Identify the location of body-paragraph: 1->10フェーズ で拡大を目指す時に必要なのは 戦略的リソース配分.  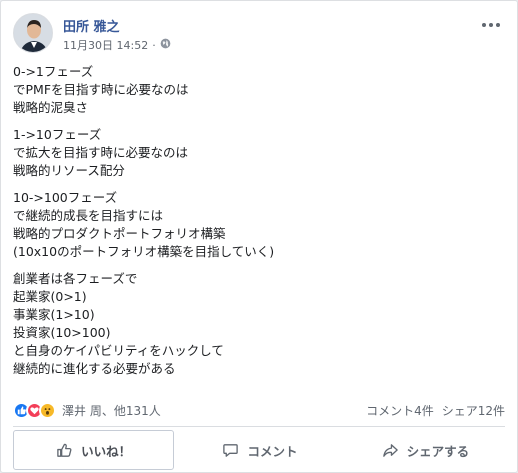
(259, 153).